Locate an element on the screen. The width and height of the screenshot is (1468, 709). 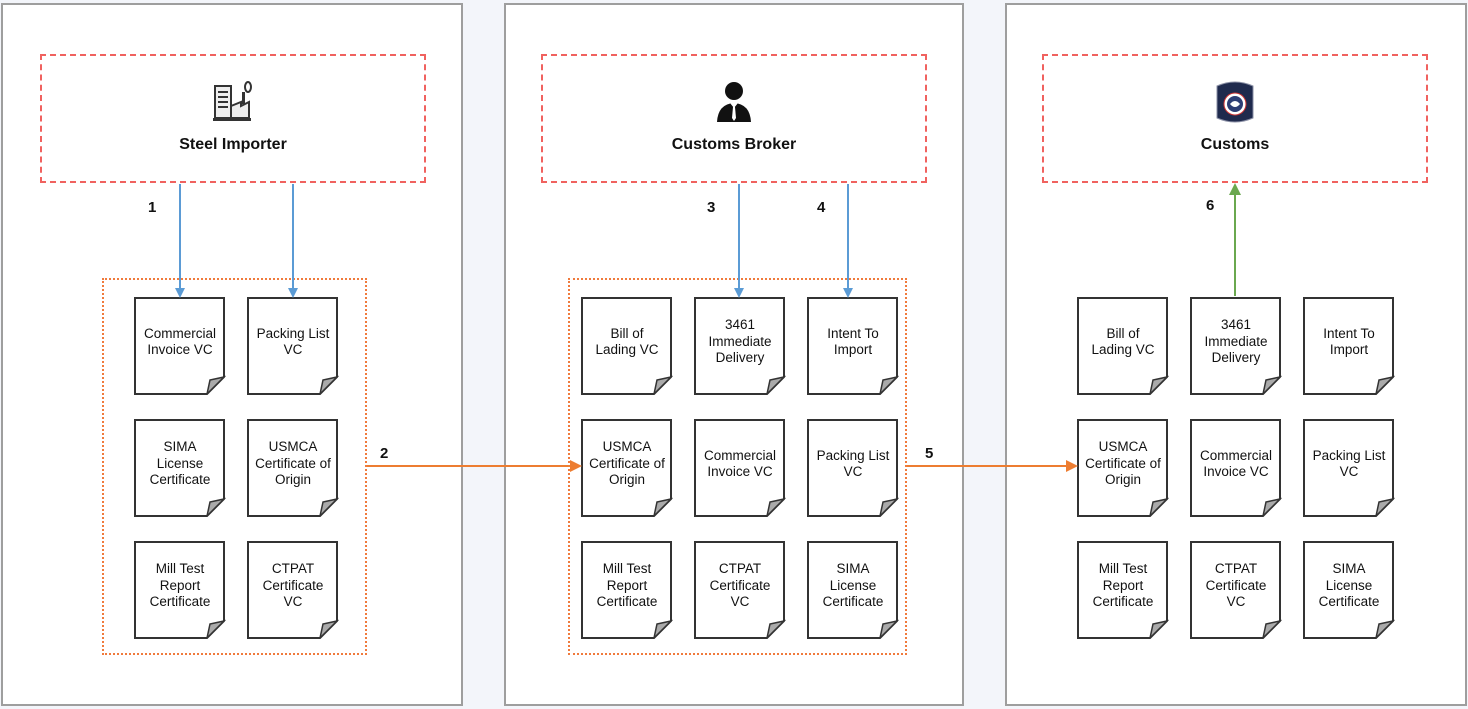
step-label-3: 3 is located at coordinates (711, 207).